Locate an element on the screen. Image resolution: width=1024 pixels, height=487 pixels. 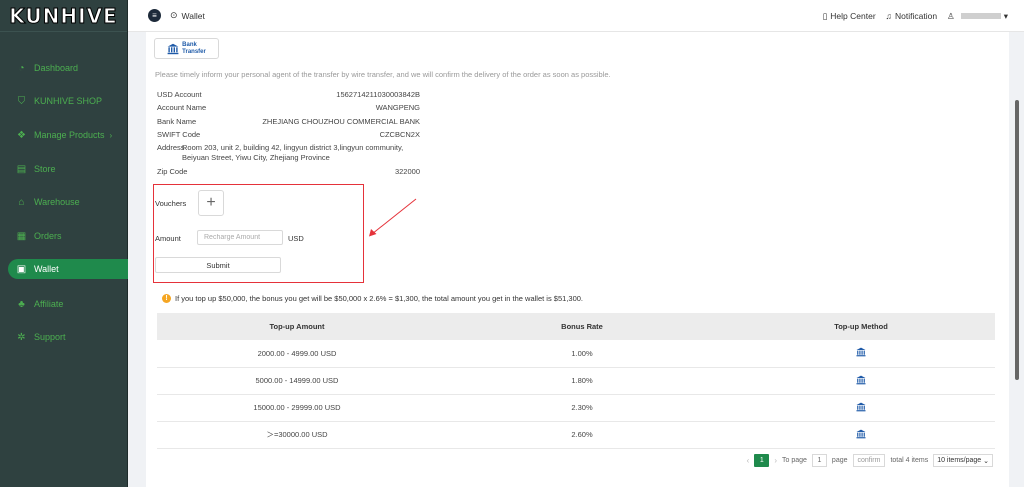
vouchers-label: Vouchers is located at coordinates (171, 203).